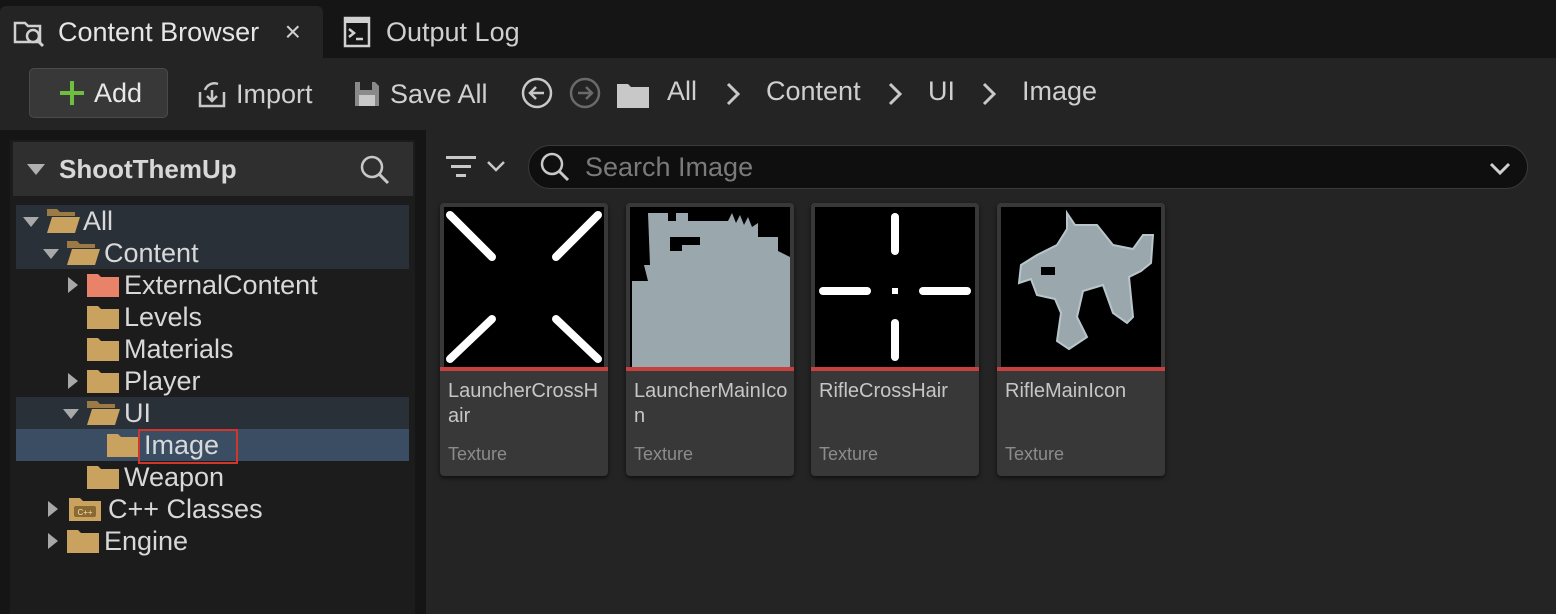 The image size is (1556, 614). What do you see at coordinates (212, 317) in the screenshot?
I see `tree-item-levels: Levels` at bounding box center [212, 317].